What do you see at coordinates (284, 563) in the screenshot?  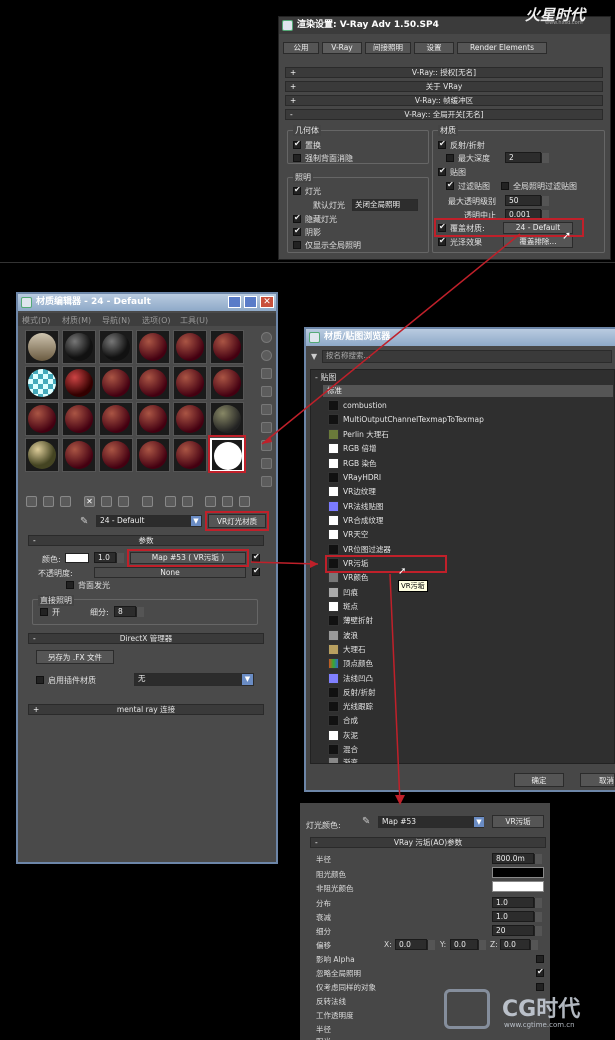 I see `arrow-map-to-browser` at bounding box center [284, 563].